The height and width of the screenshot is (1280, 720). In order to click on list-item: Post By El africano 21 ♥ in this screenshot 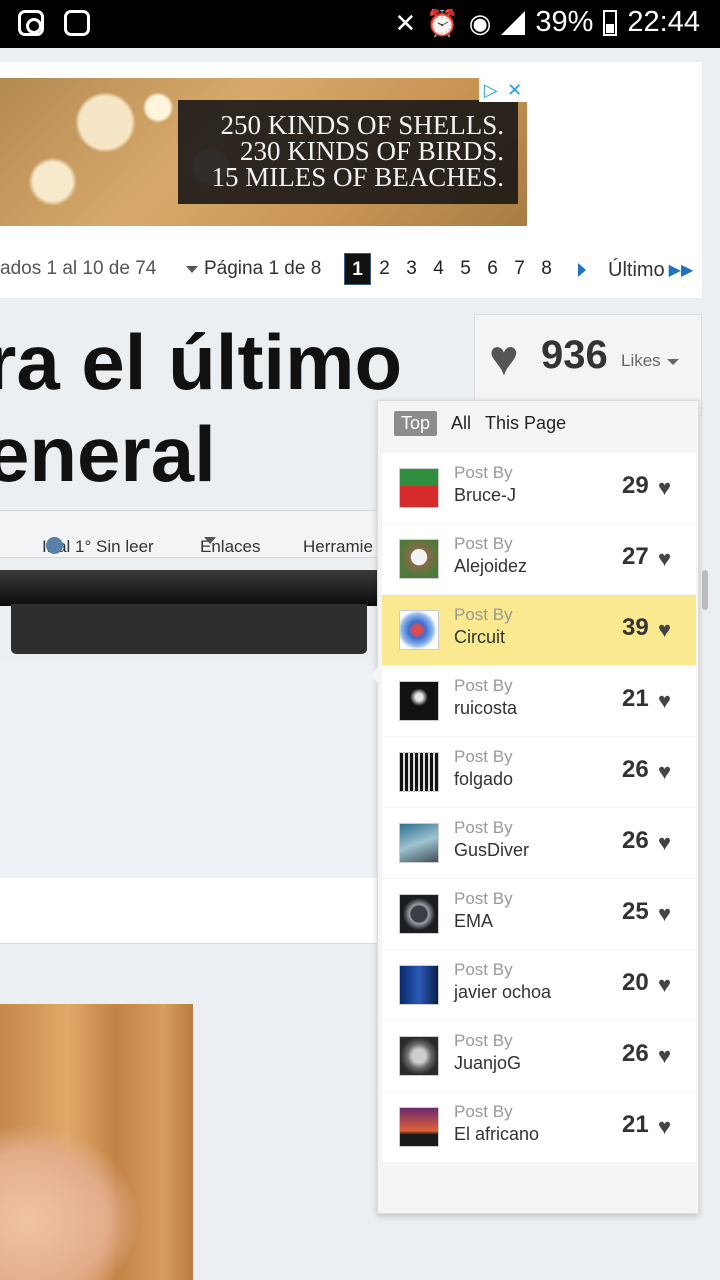, I will do `click(539, 1127)`.